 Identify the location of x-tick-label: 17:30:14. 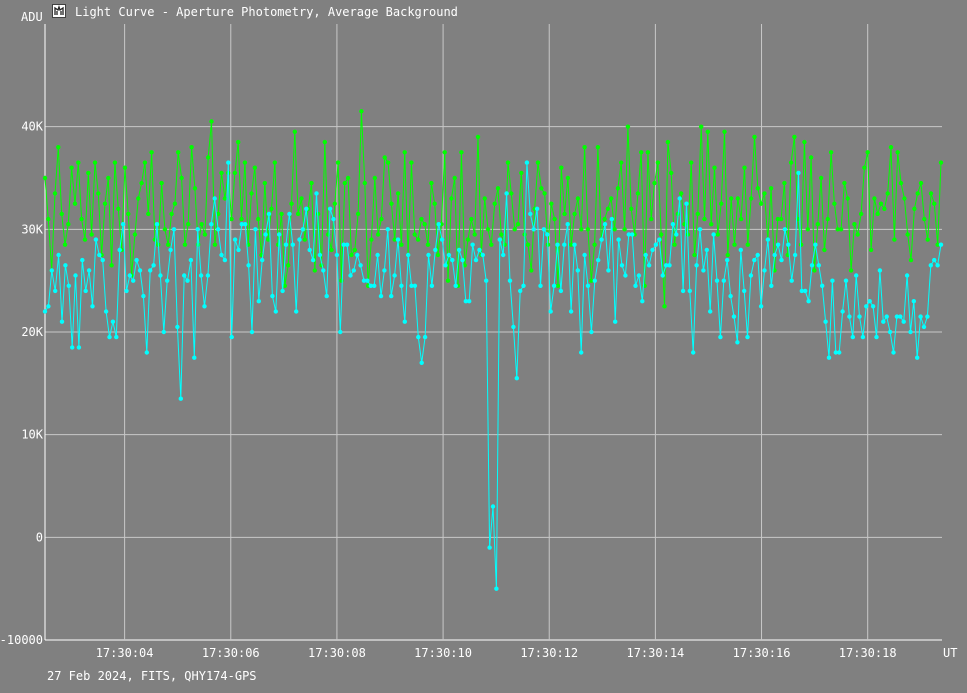
(655, 653).